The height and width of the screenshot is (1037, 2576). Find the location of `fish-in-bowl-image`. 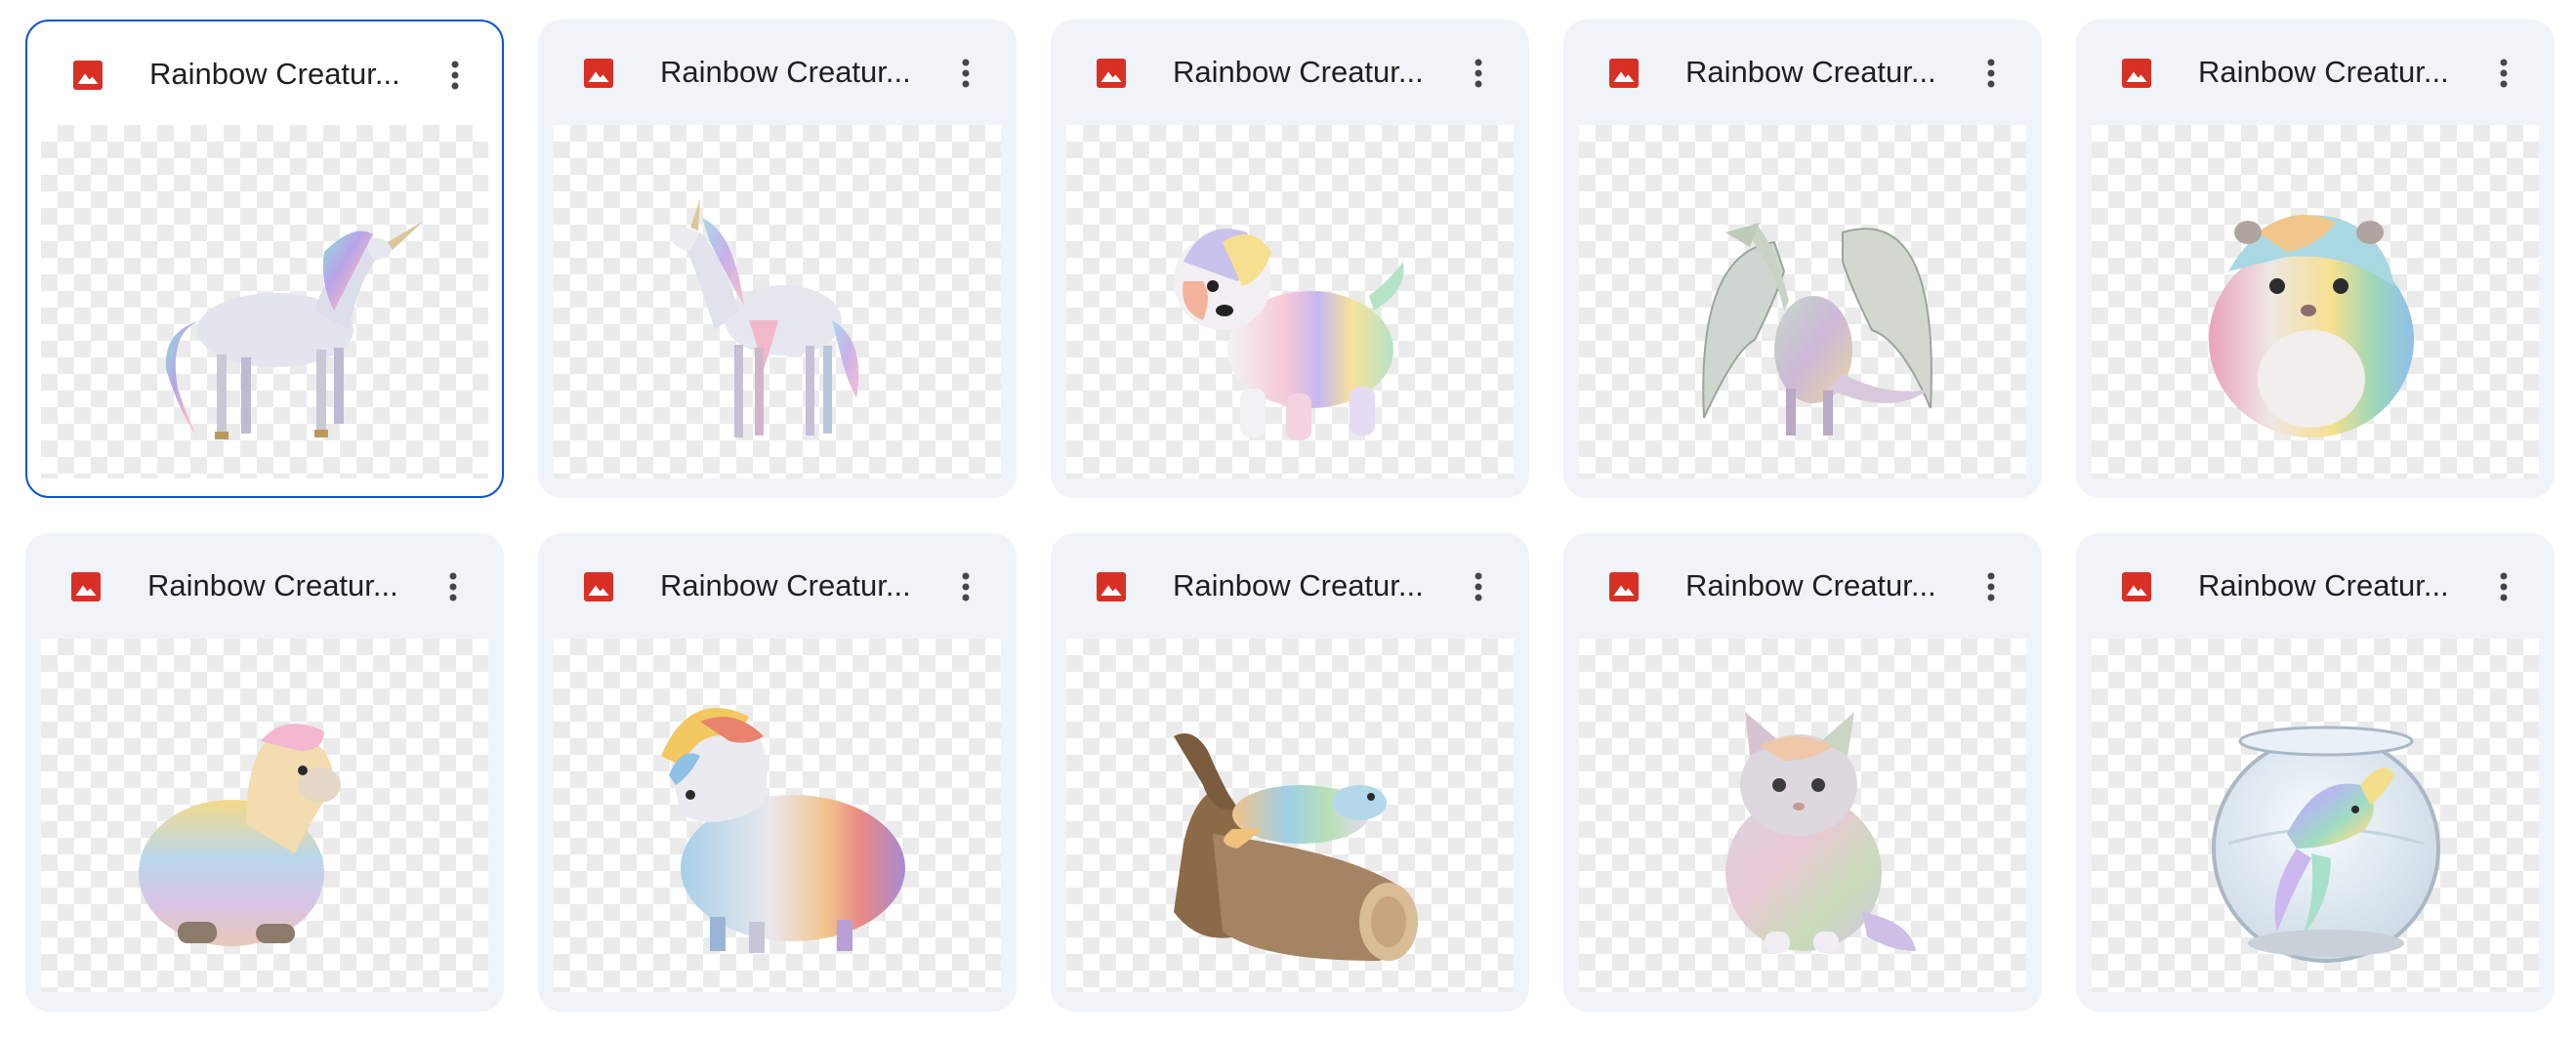

fish-in-bowl-image is located at coordinates (2326, 844).